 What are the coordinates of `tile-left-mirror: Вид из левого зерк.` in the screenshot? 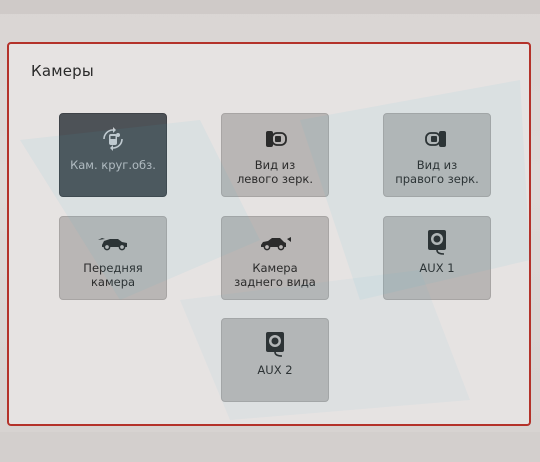 It's located at (275, 155).